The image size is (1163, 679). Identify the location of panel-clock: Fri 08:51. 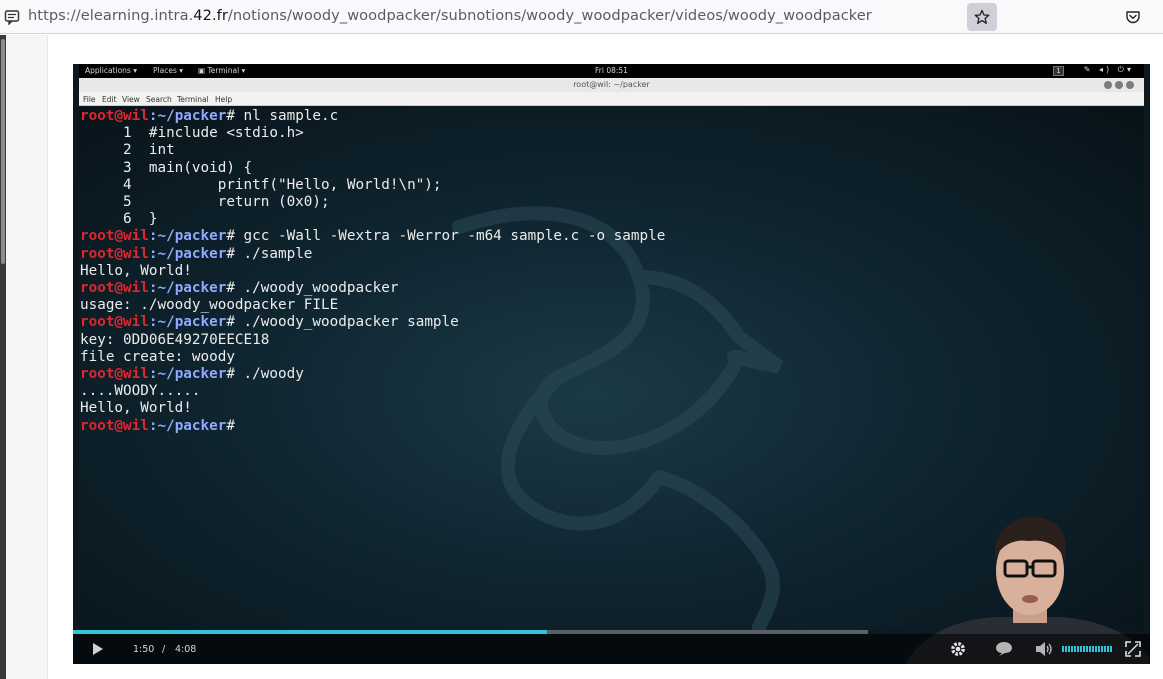
(611, 70).